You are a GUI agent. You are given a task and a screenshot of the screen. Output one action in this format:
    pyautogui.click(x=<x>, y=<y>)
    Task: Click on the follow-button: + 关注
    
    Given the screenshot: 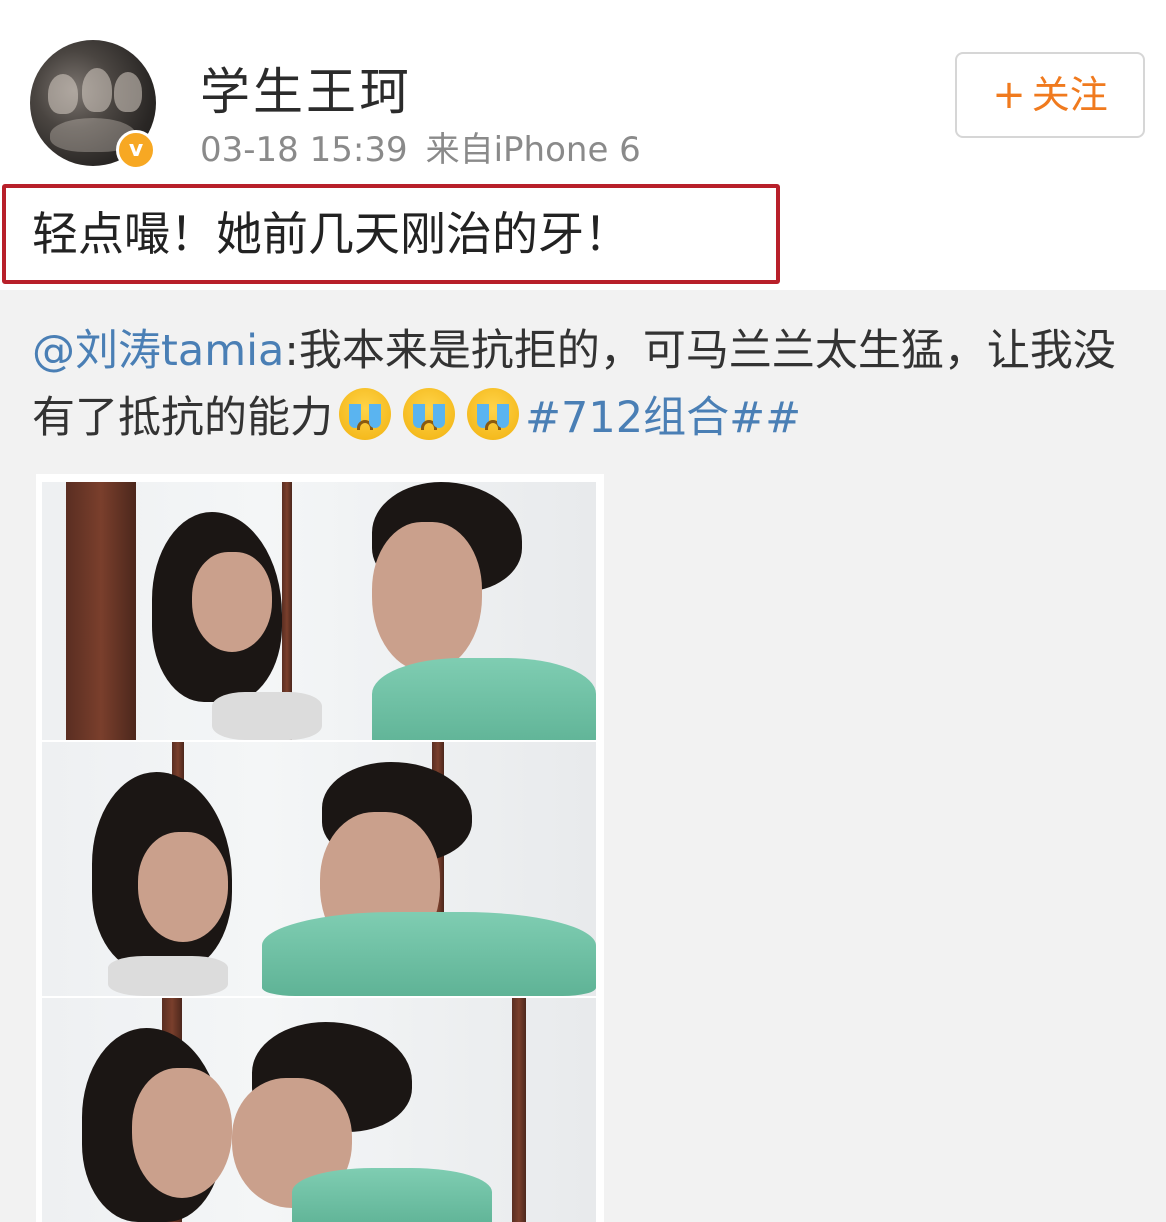 What is the action you would take?
    pyautogui.click(x=1050, y=95)
    